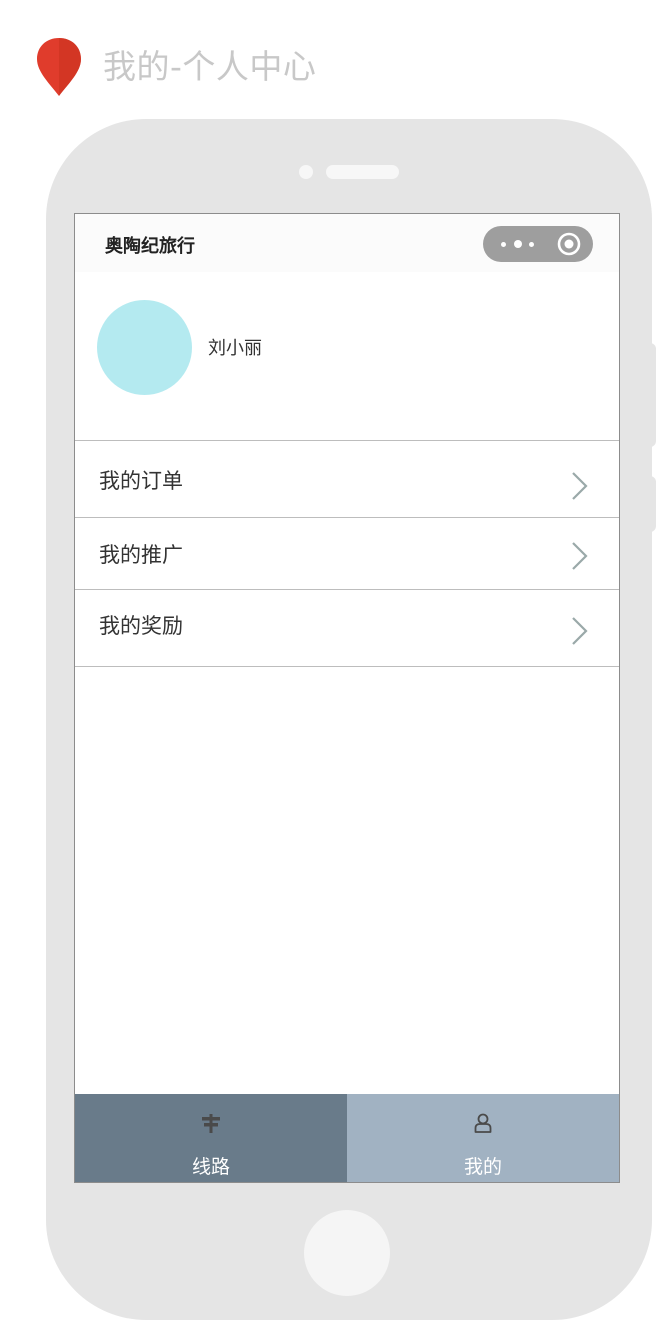 This screenshot has height=1322, width=658. Describe the element at coordinates (141, 481) in the screenshot. I see `menu-item-label: 我的订单` at that location.